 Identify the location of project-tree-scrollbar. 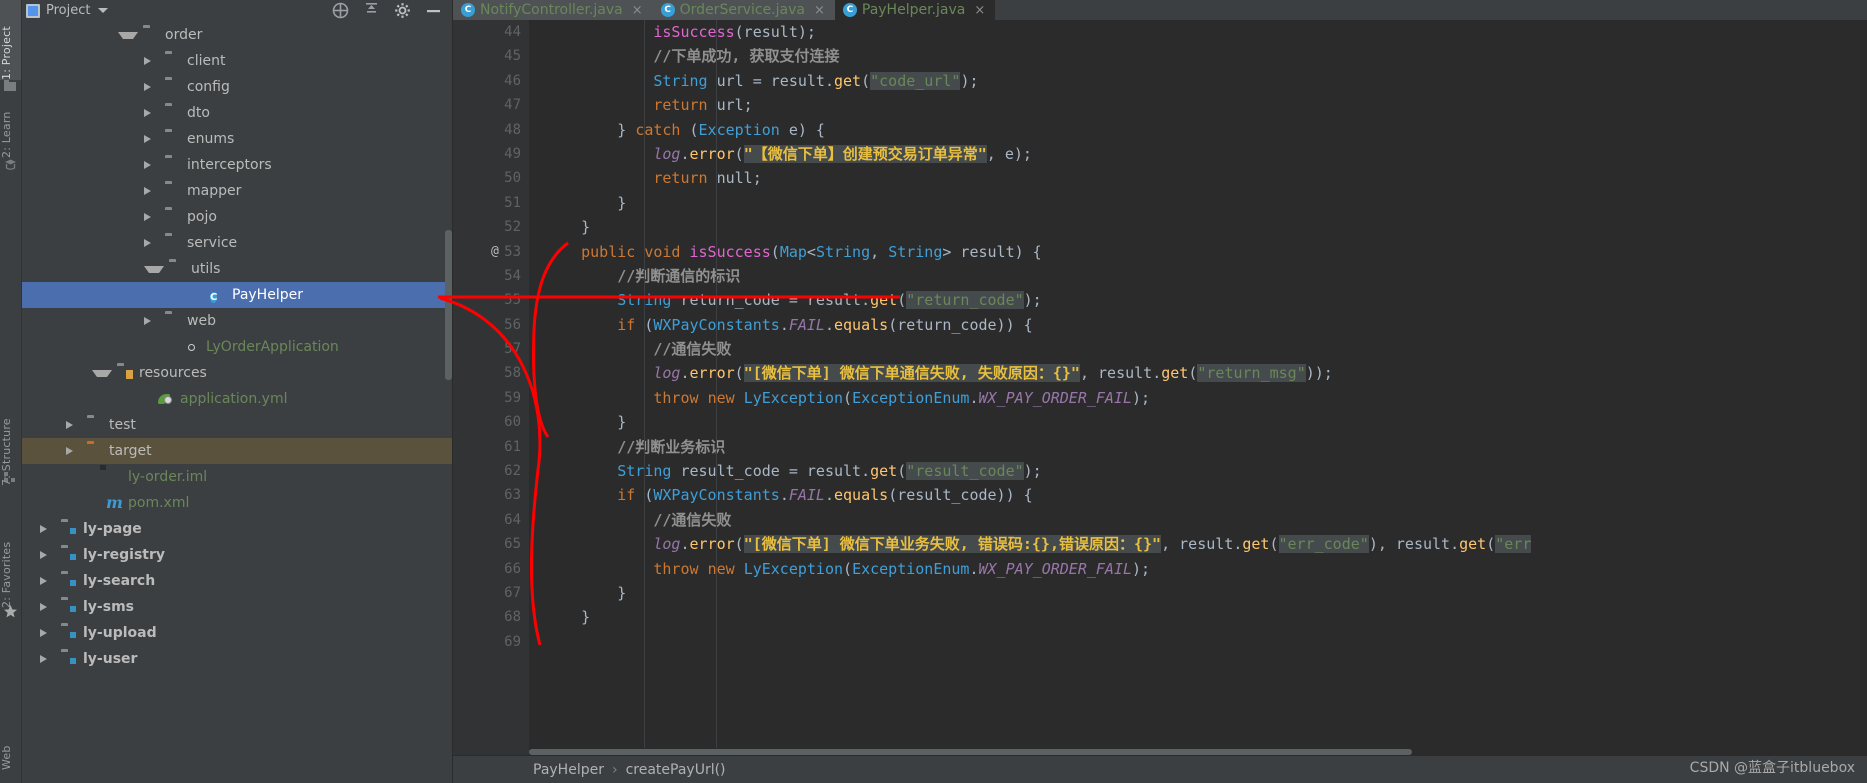
(448, 305).